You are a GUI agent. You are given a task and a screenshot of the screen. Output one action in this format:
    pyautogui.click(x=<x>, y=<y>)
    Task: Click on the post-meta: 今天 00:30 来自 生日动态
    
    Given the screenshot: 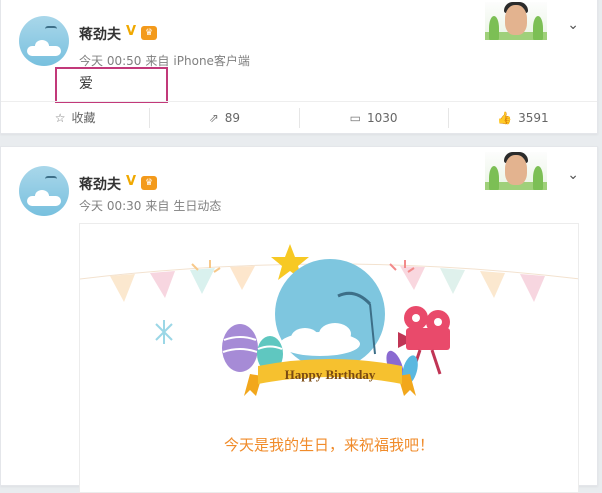 What is the action you would take?
    pyautogui.click(x=152, y=205)
    